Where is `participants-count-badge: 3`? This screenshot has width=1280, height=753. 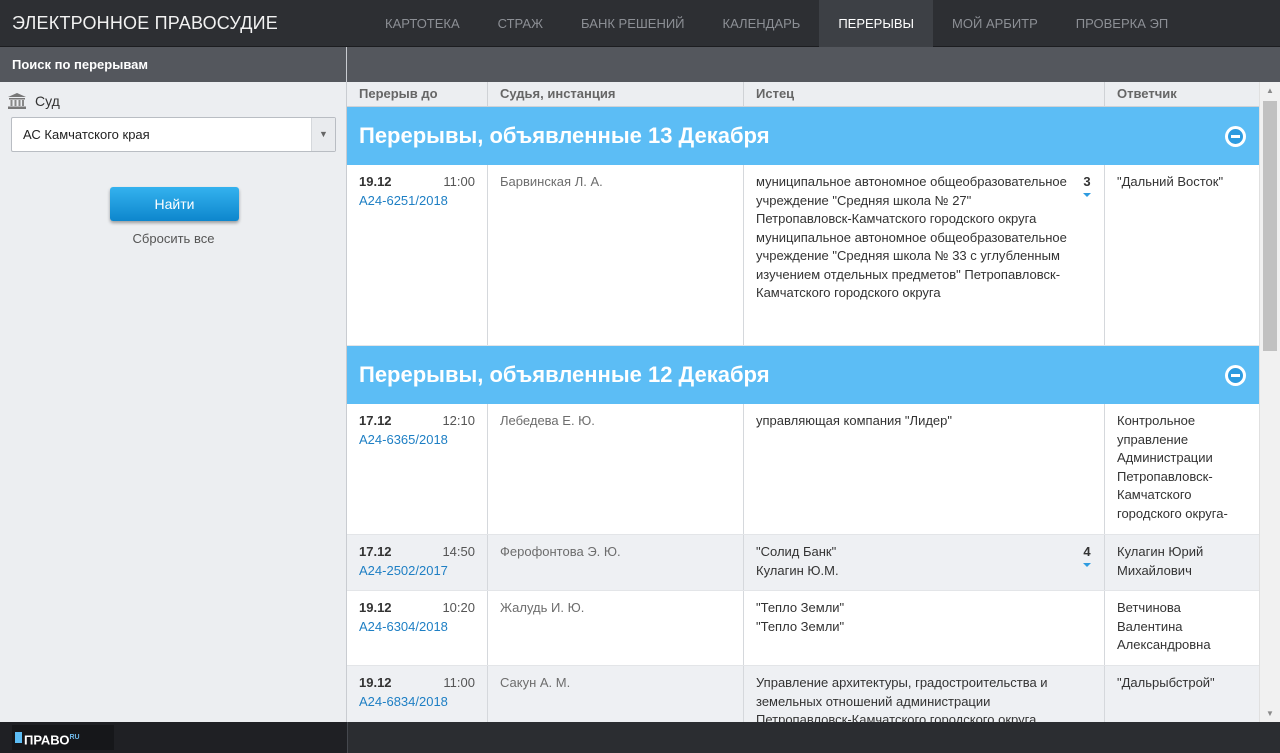 participants-count-badge: 3 is located at coordinates (1087, 185).